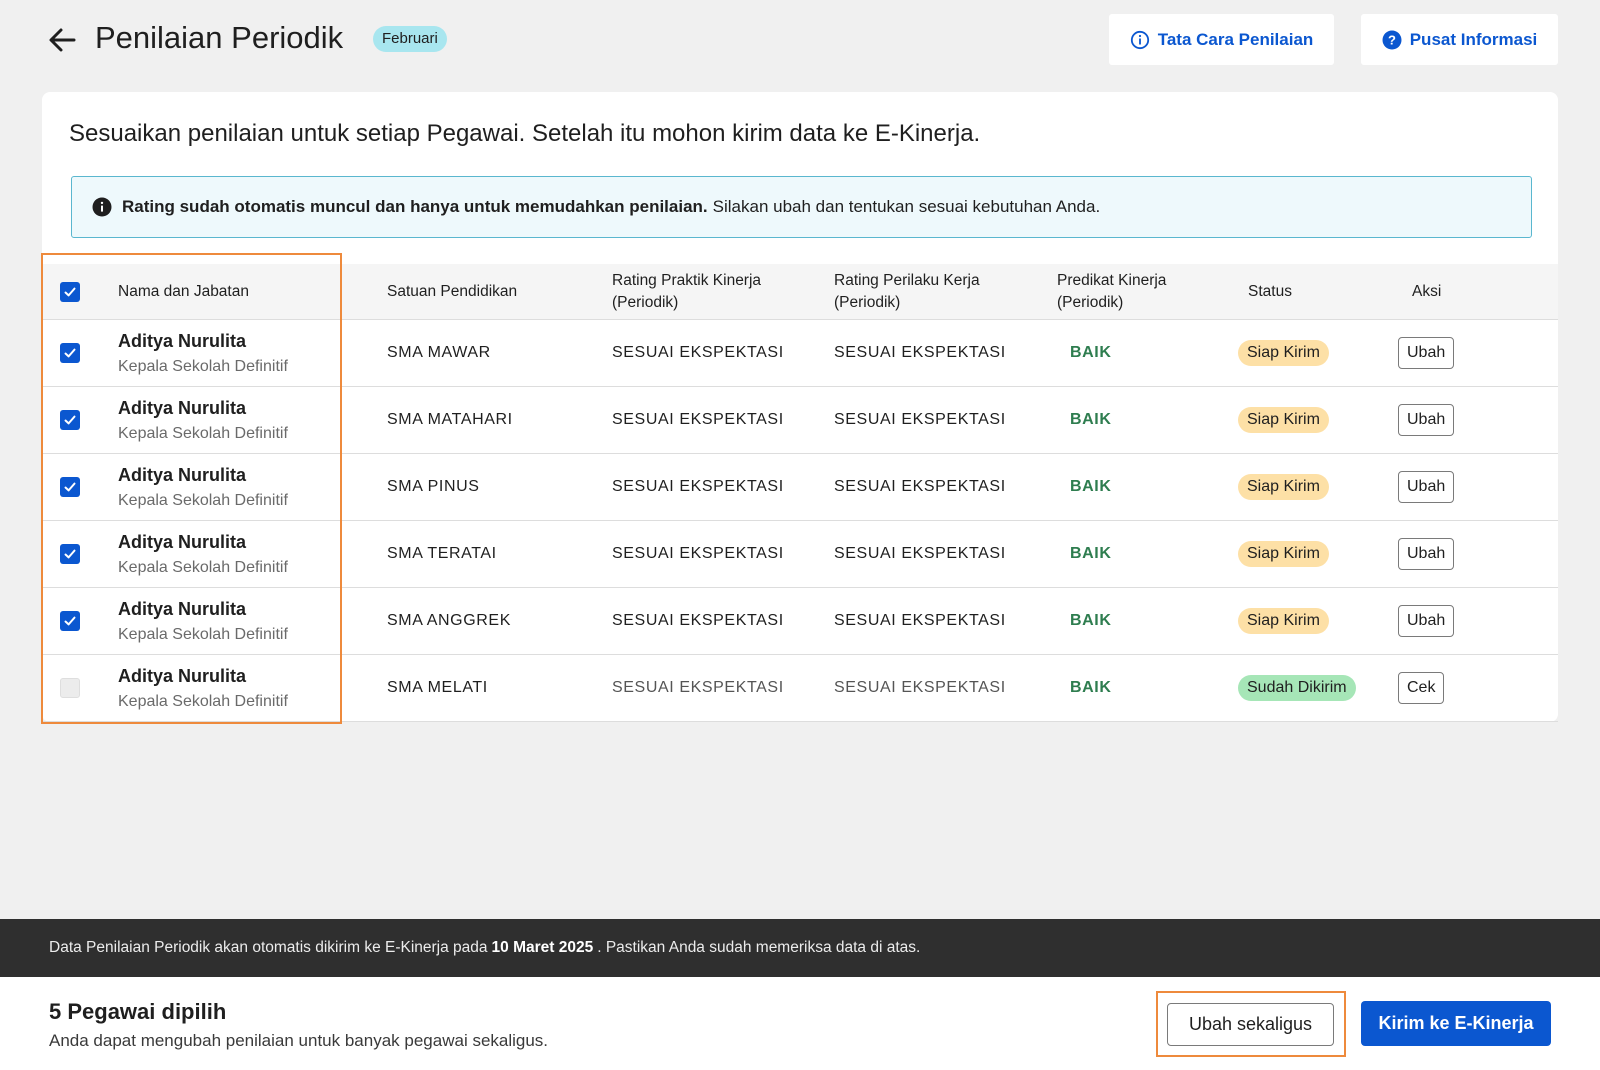 This screenshot has height=1070, width=1600. Describe the element at coordinates (102, 207) in the screenshot. I see `info-filled-icon` at that location.